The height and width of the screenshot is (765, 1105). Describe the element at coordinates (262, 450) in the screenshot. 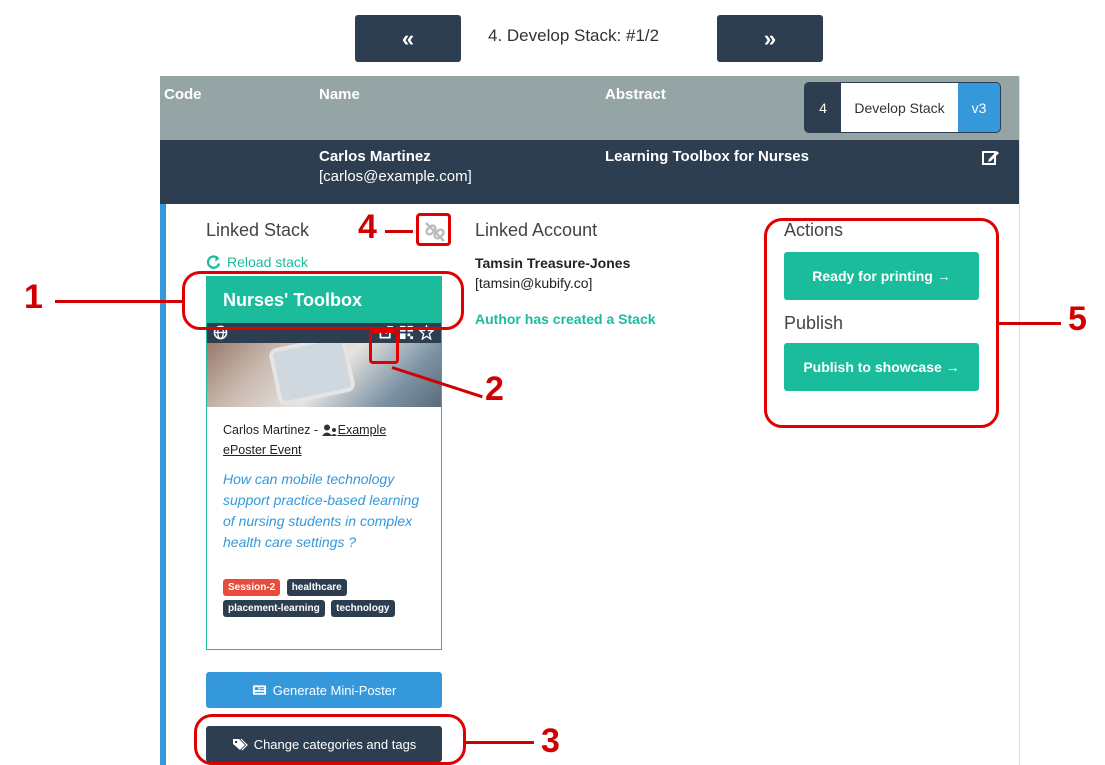

I see `event-link-cont: ePoster Event` at that location.